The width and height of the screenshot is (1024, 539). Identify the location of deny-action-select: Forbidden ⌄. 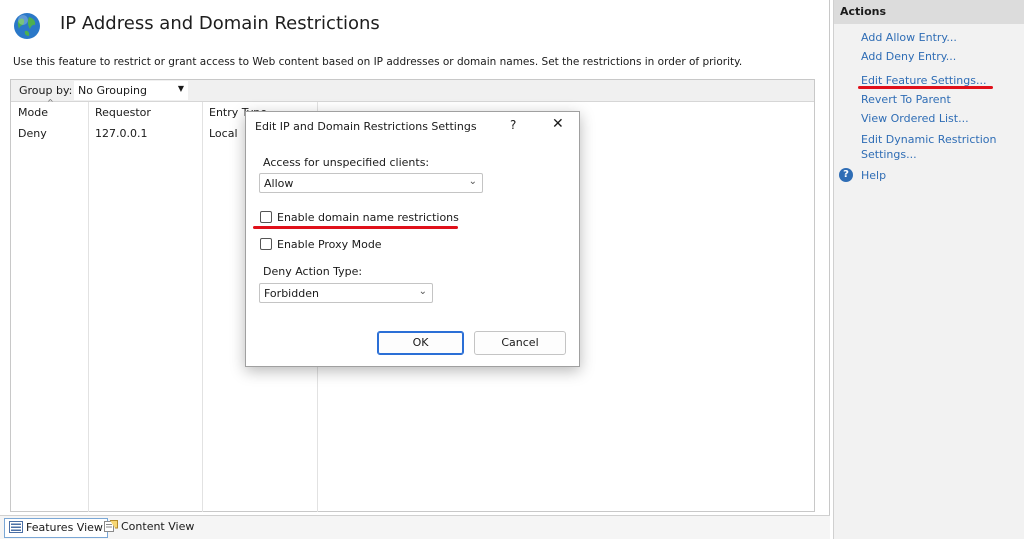
(346, 293).